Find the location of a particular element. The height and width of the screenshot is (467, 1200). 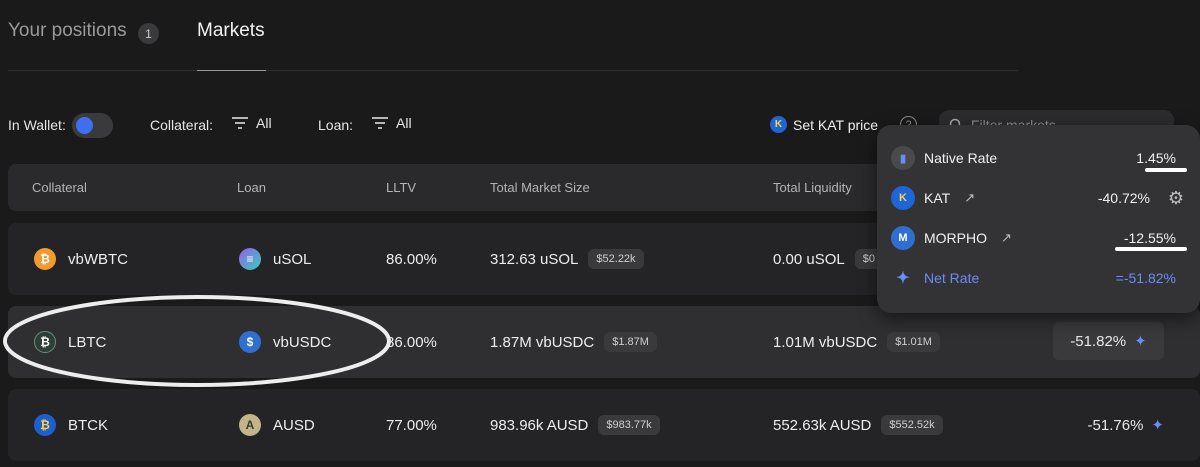

toggle-knob is located at coordinates (84, 125).